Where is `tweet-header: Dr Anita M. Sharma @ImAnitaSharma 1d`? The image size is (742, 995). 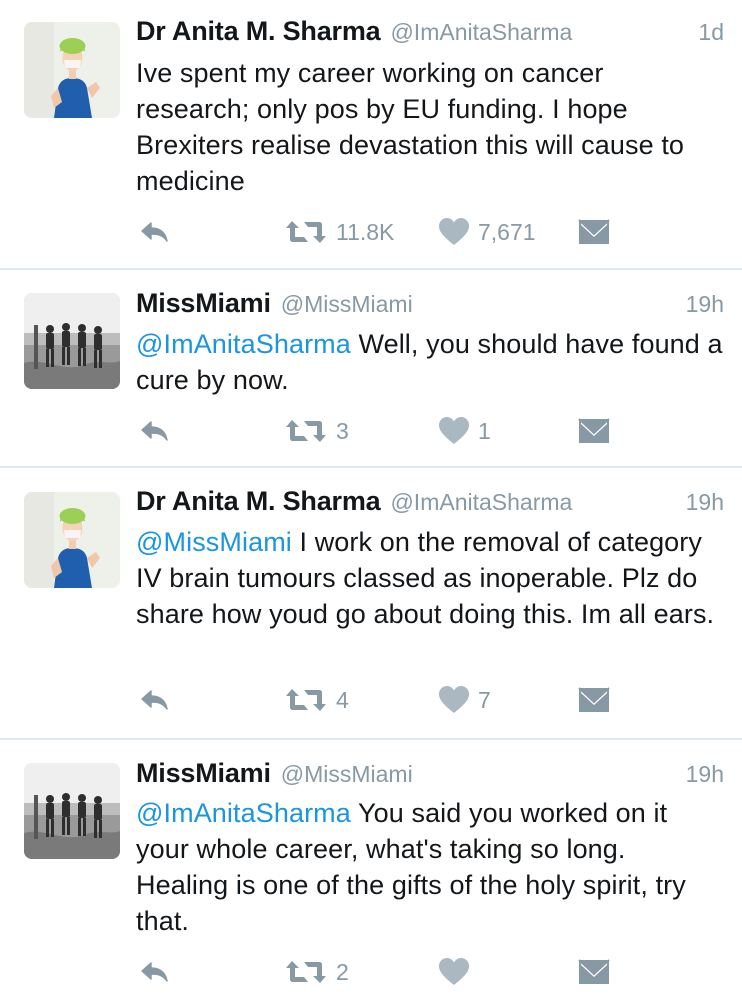 tweet-header: Dr Anita M. Sharma @ImAnitaSharma 1d is located at coordinates (430, 33).